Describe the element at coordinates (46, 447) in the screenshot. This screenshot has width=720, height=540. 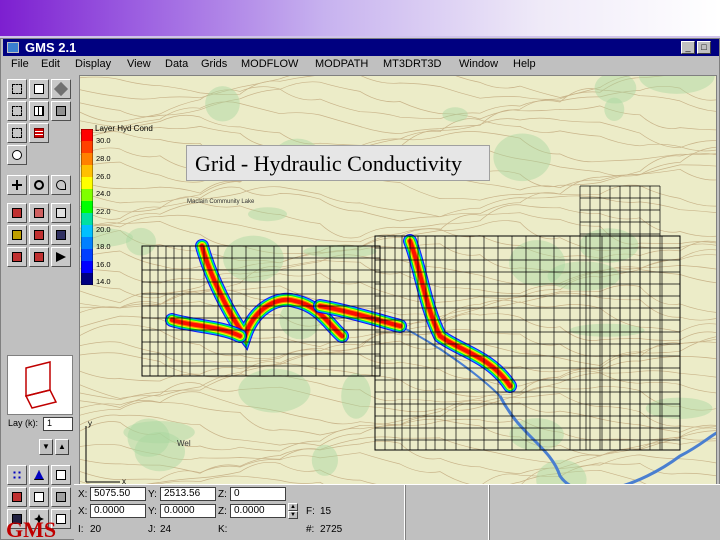
I see `layer-down-icon: ▼` at that location.